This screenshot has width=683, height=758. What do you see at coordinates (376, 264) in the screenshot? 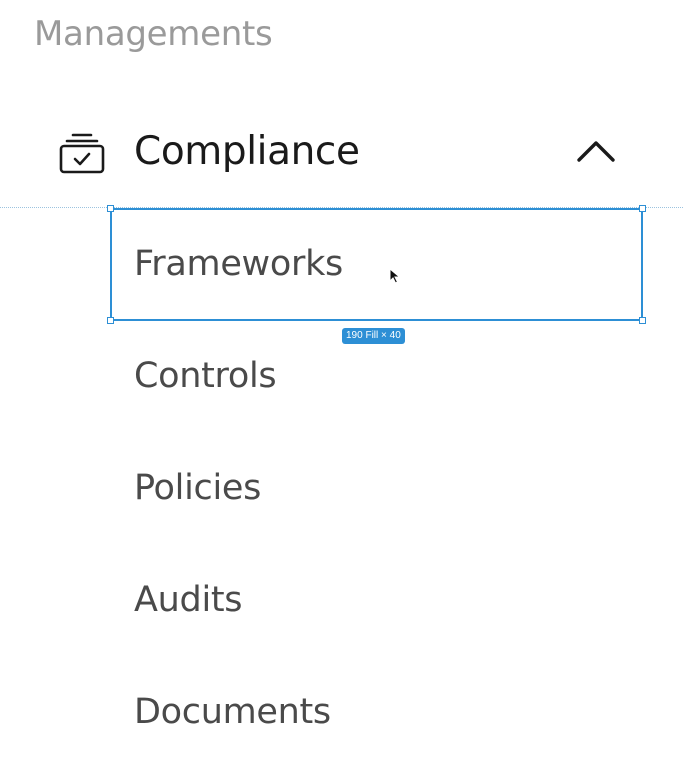
I see `selection-frame` at bounding box center [376, 264].